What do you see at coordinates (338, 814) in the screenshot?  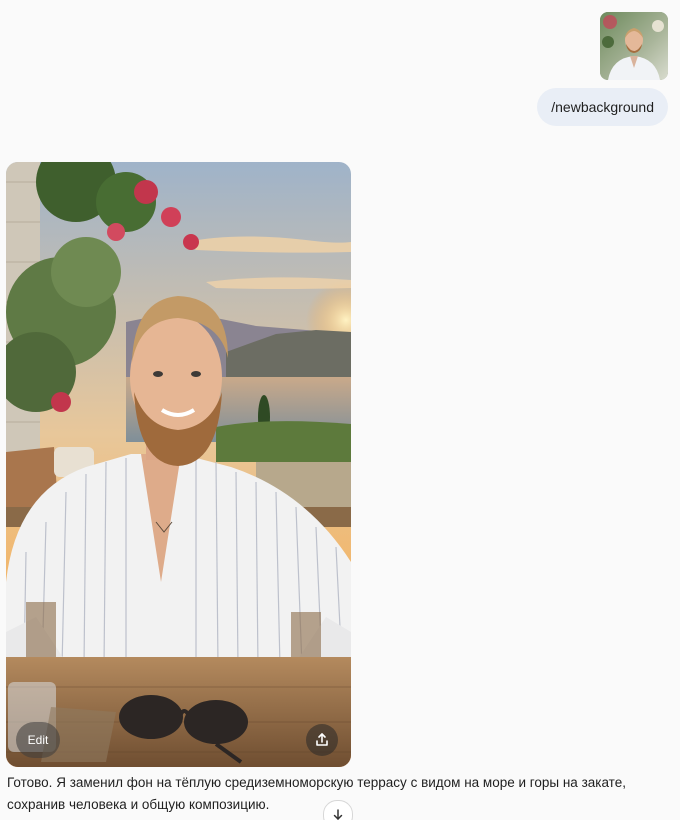 I see `arrow-down-icon` at bounding box center [338, 814].